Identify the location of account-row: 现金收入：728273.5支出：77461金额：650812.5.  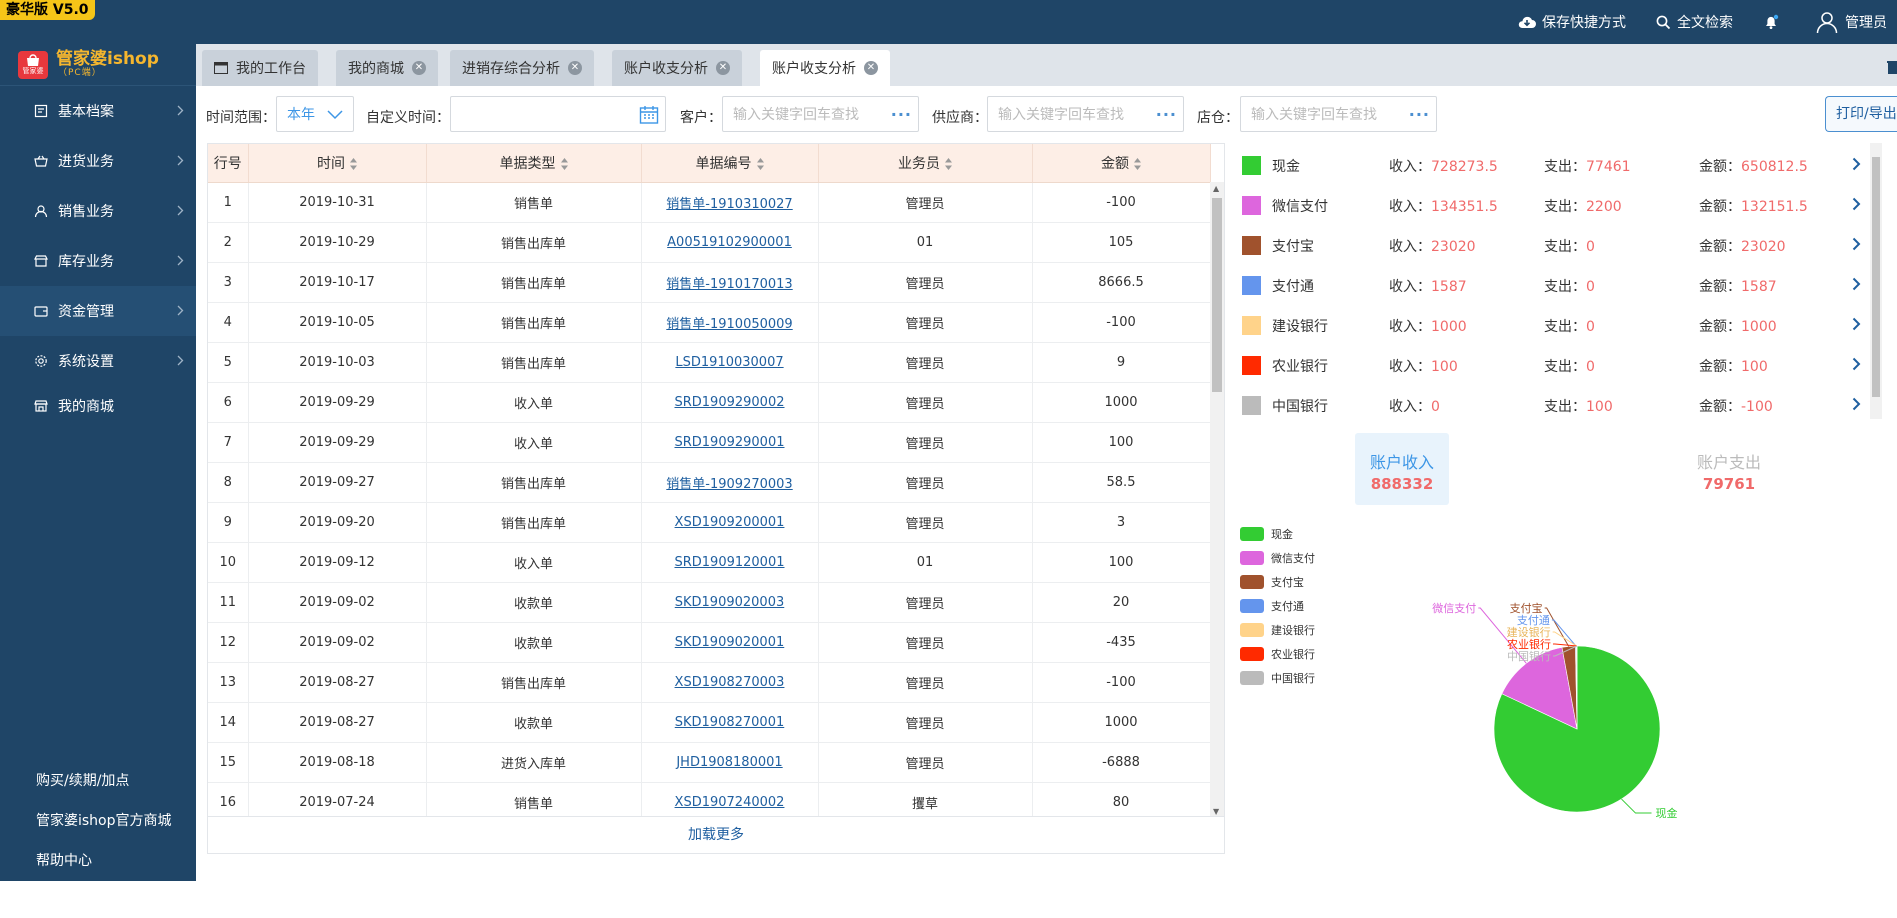
(1552, 165).